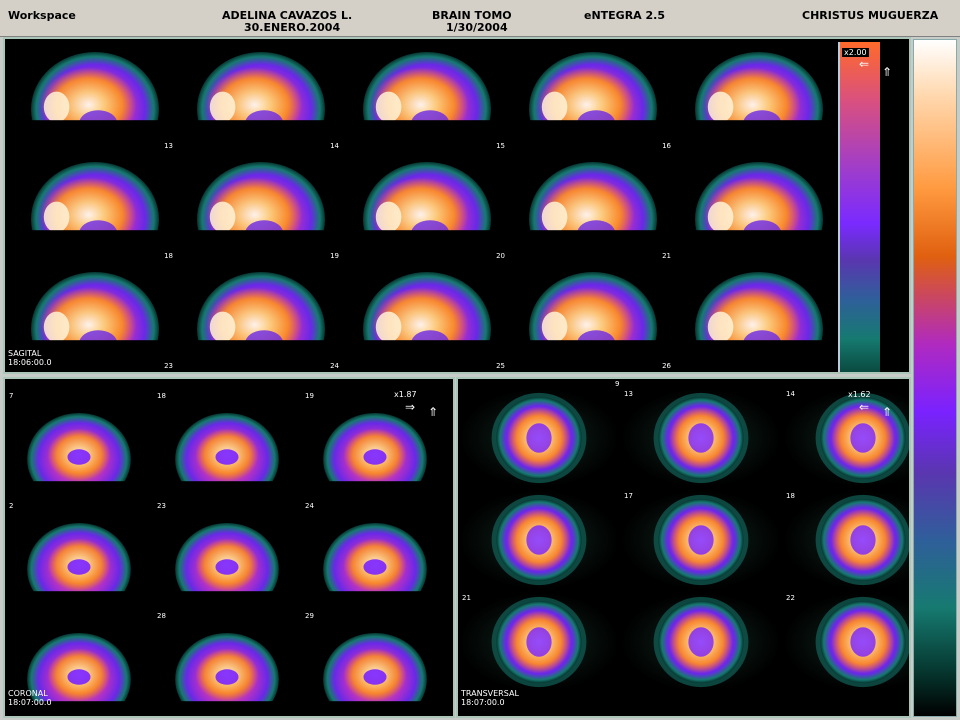 This screenshot has height=720, width=960. What do you see at coordinates (628, 394) in the screenshot?
I see `slice-number: 13` at bounding box center [628, 394].